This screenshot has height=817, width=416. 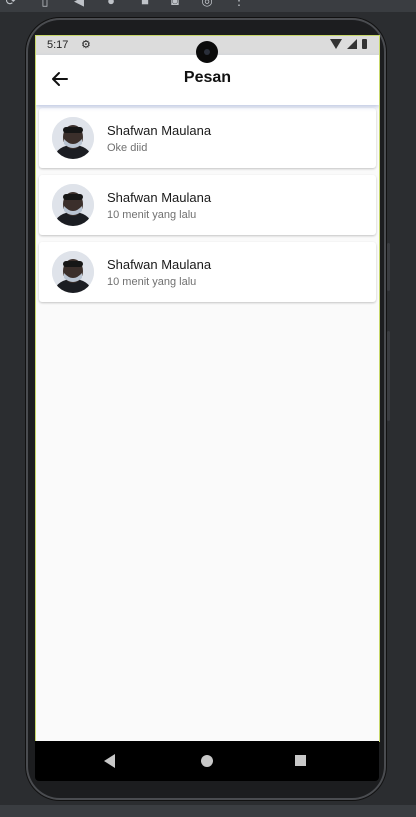 I want to click on wifi-icon, so click(x=336, y=44).